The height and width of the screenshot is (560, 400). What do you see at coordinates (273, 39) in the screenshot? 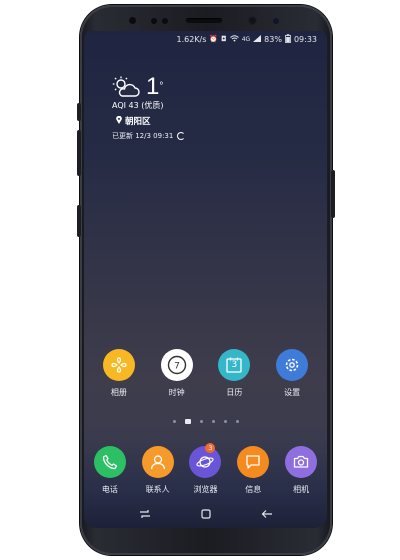
I see `battery-percent: 83%` at bounding box center [273, 39].